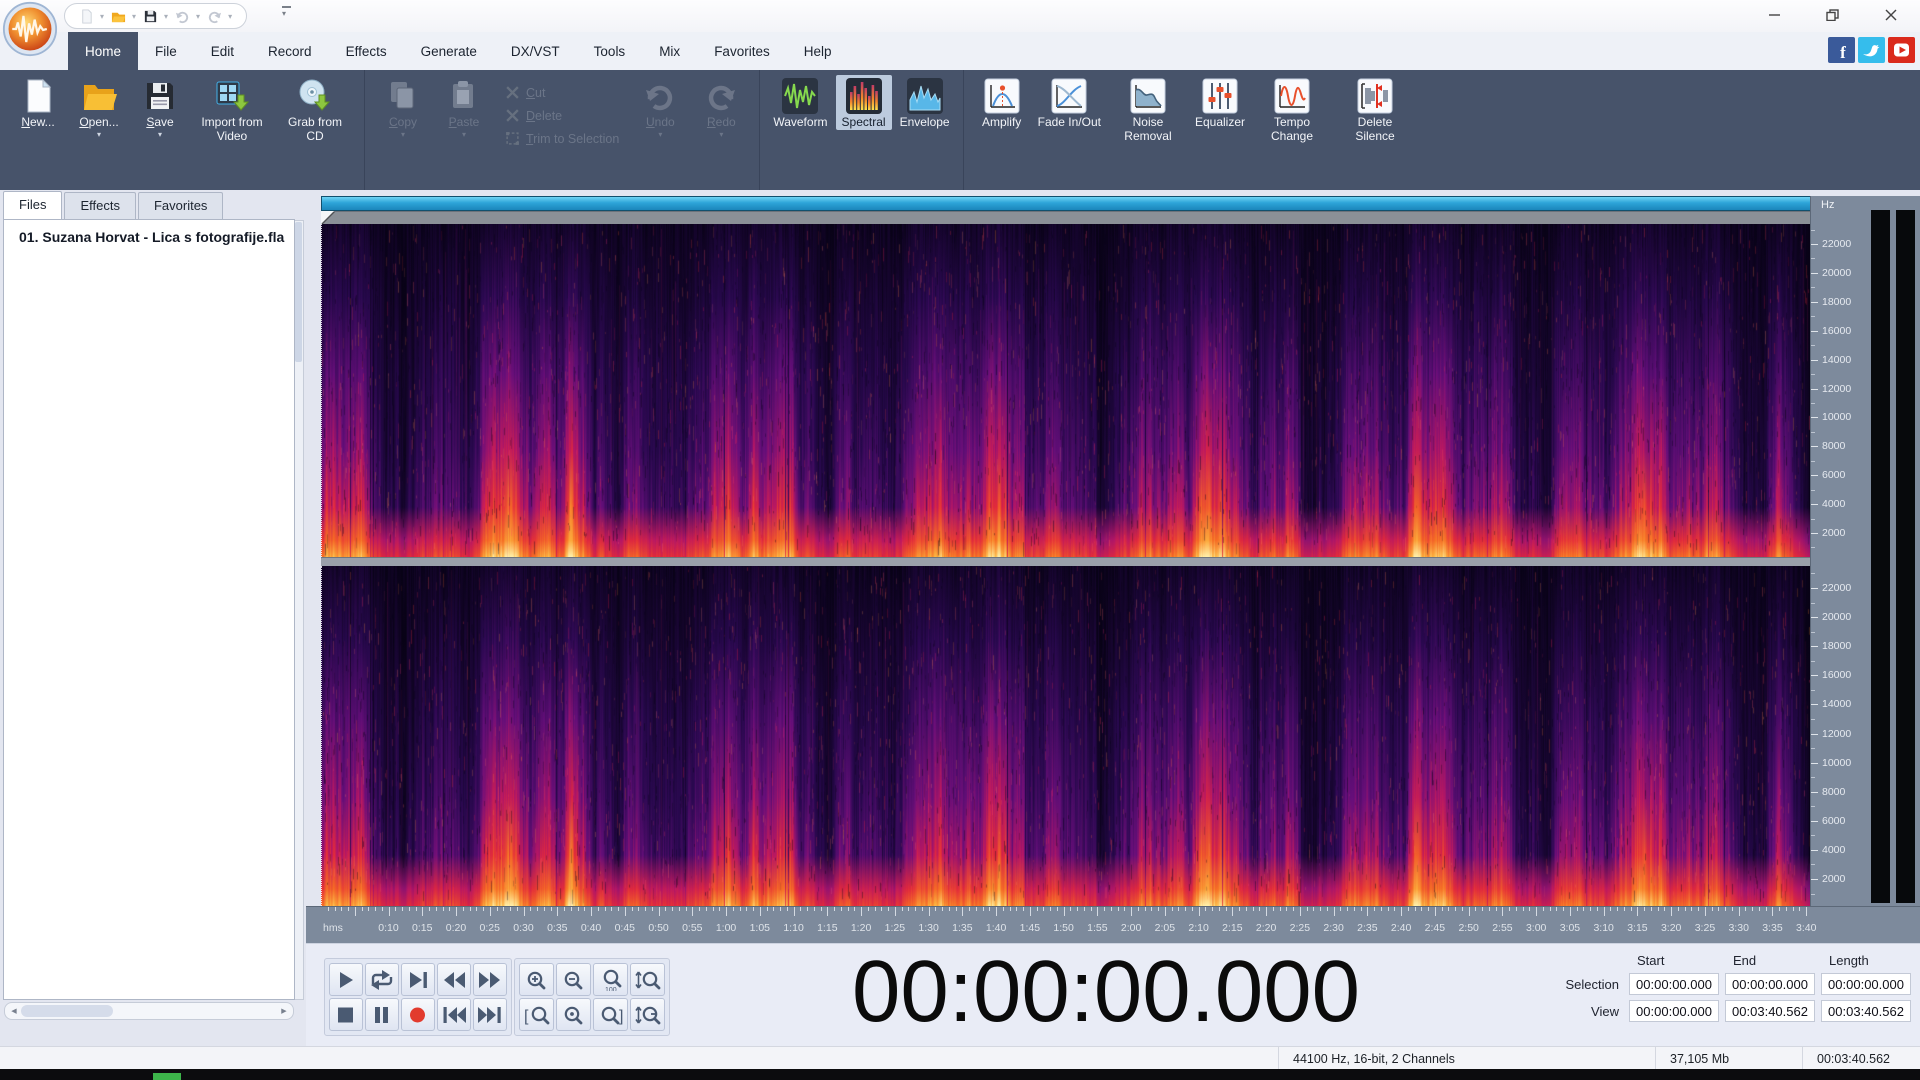  I want to click on ribbon-button-delete-silence: Delete Silence, so click(1375, 109).